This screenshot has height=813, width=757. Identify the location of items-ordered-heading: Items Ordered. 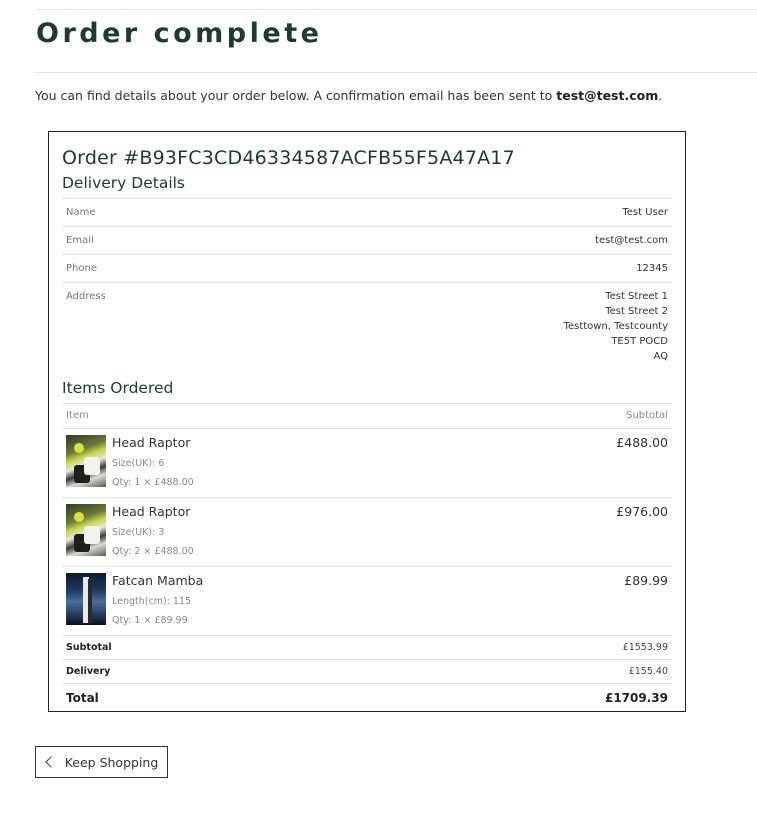
(118, 388).